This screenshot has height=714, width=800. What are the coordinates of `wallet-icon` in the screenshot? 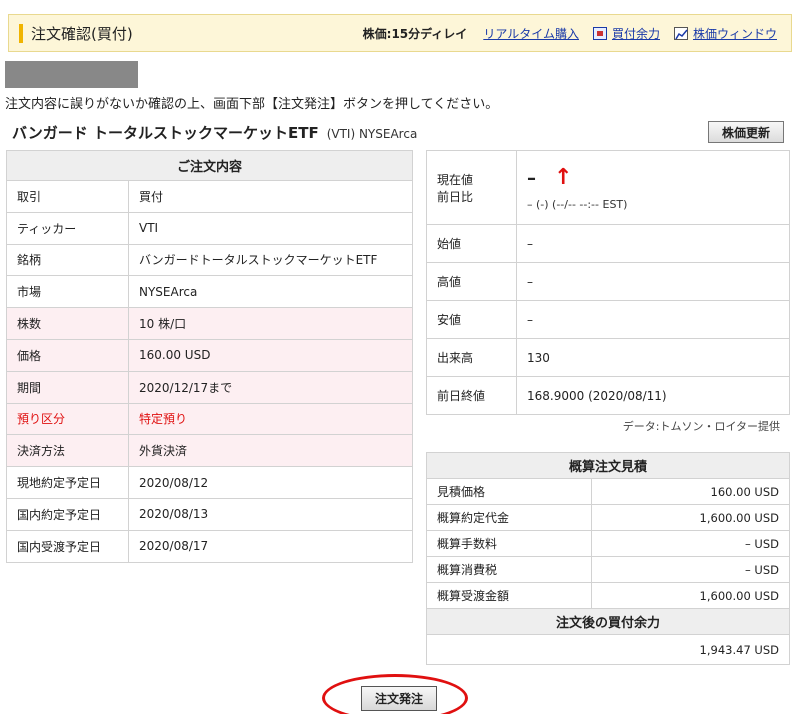 It's located at (599, 33).